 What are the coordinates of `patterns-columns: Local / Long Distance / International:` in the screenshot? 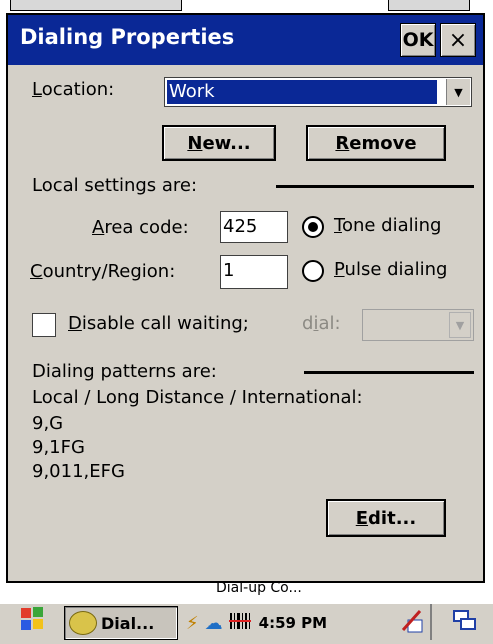 It's located at (197, 397).